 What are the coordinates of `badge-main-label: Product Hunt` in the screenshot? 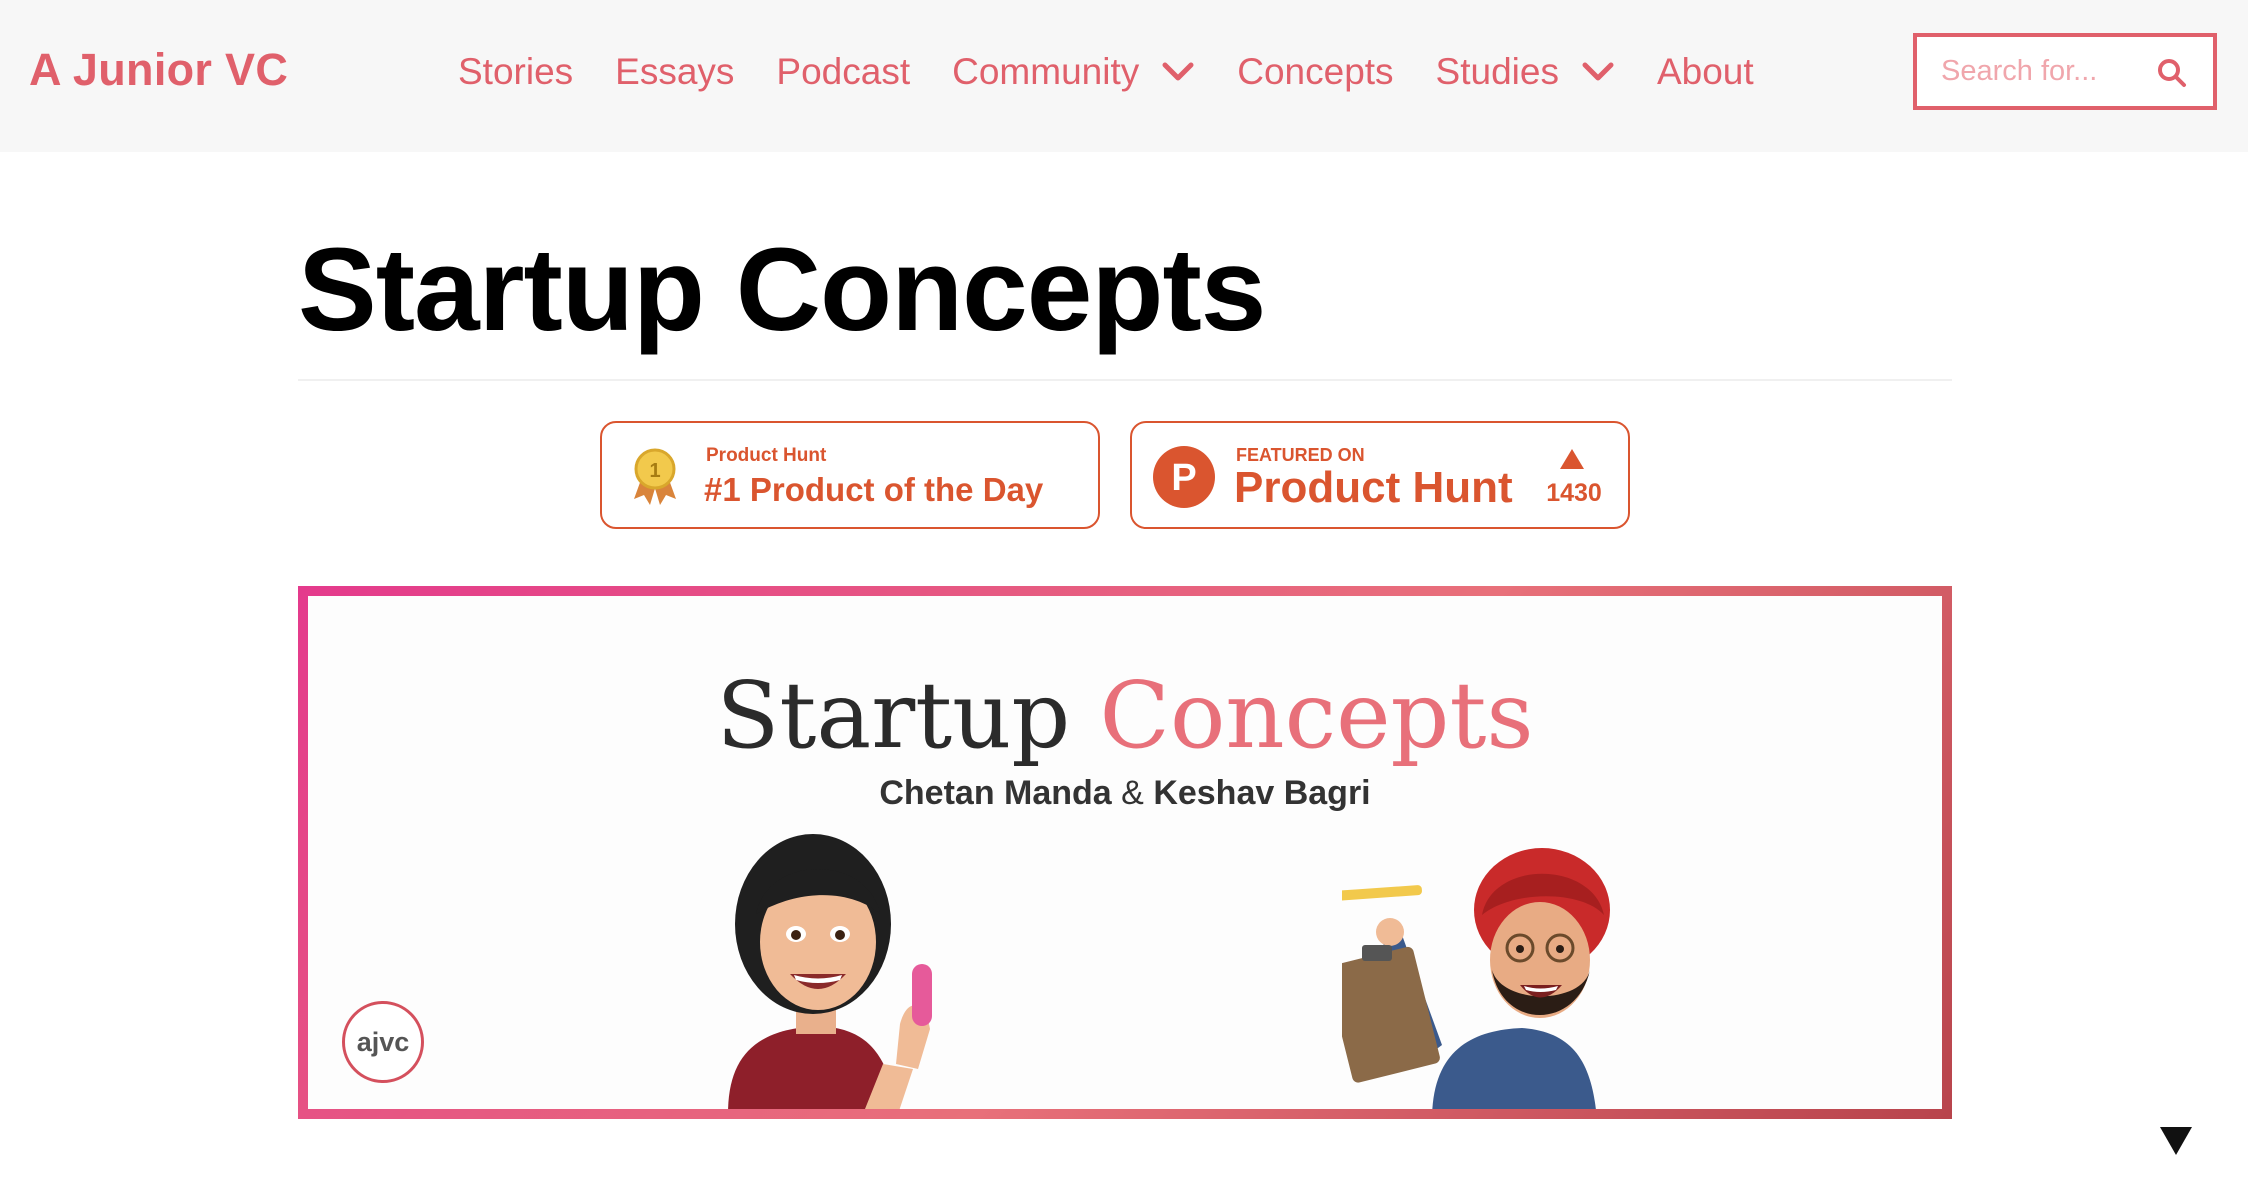 It's located at (1373, 487).